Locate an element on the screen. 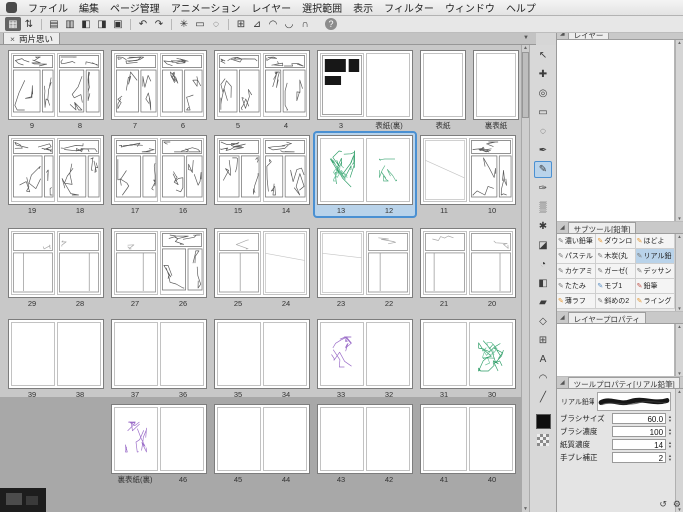 The image size is (683, 512). undo-button: ↶ is located at coordinates (143, 24).